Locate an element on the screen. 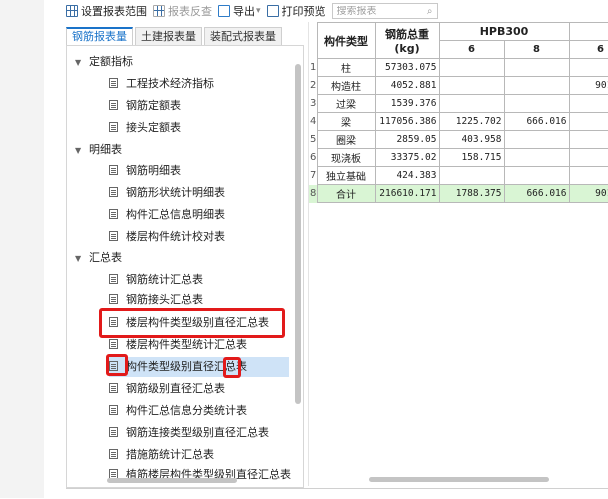 The image size is (608, 499). cell-total: 2859.05 is located at coordinates (407, 139).